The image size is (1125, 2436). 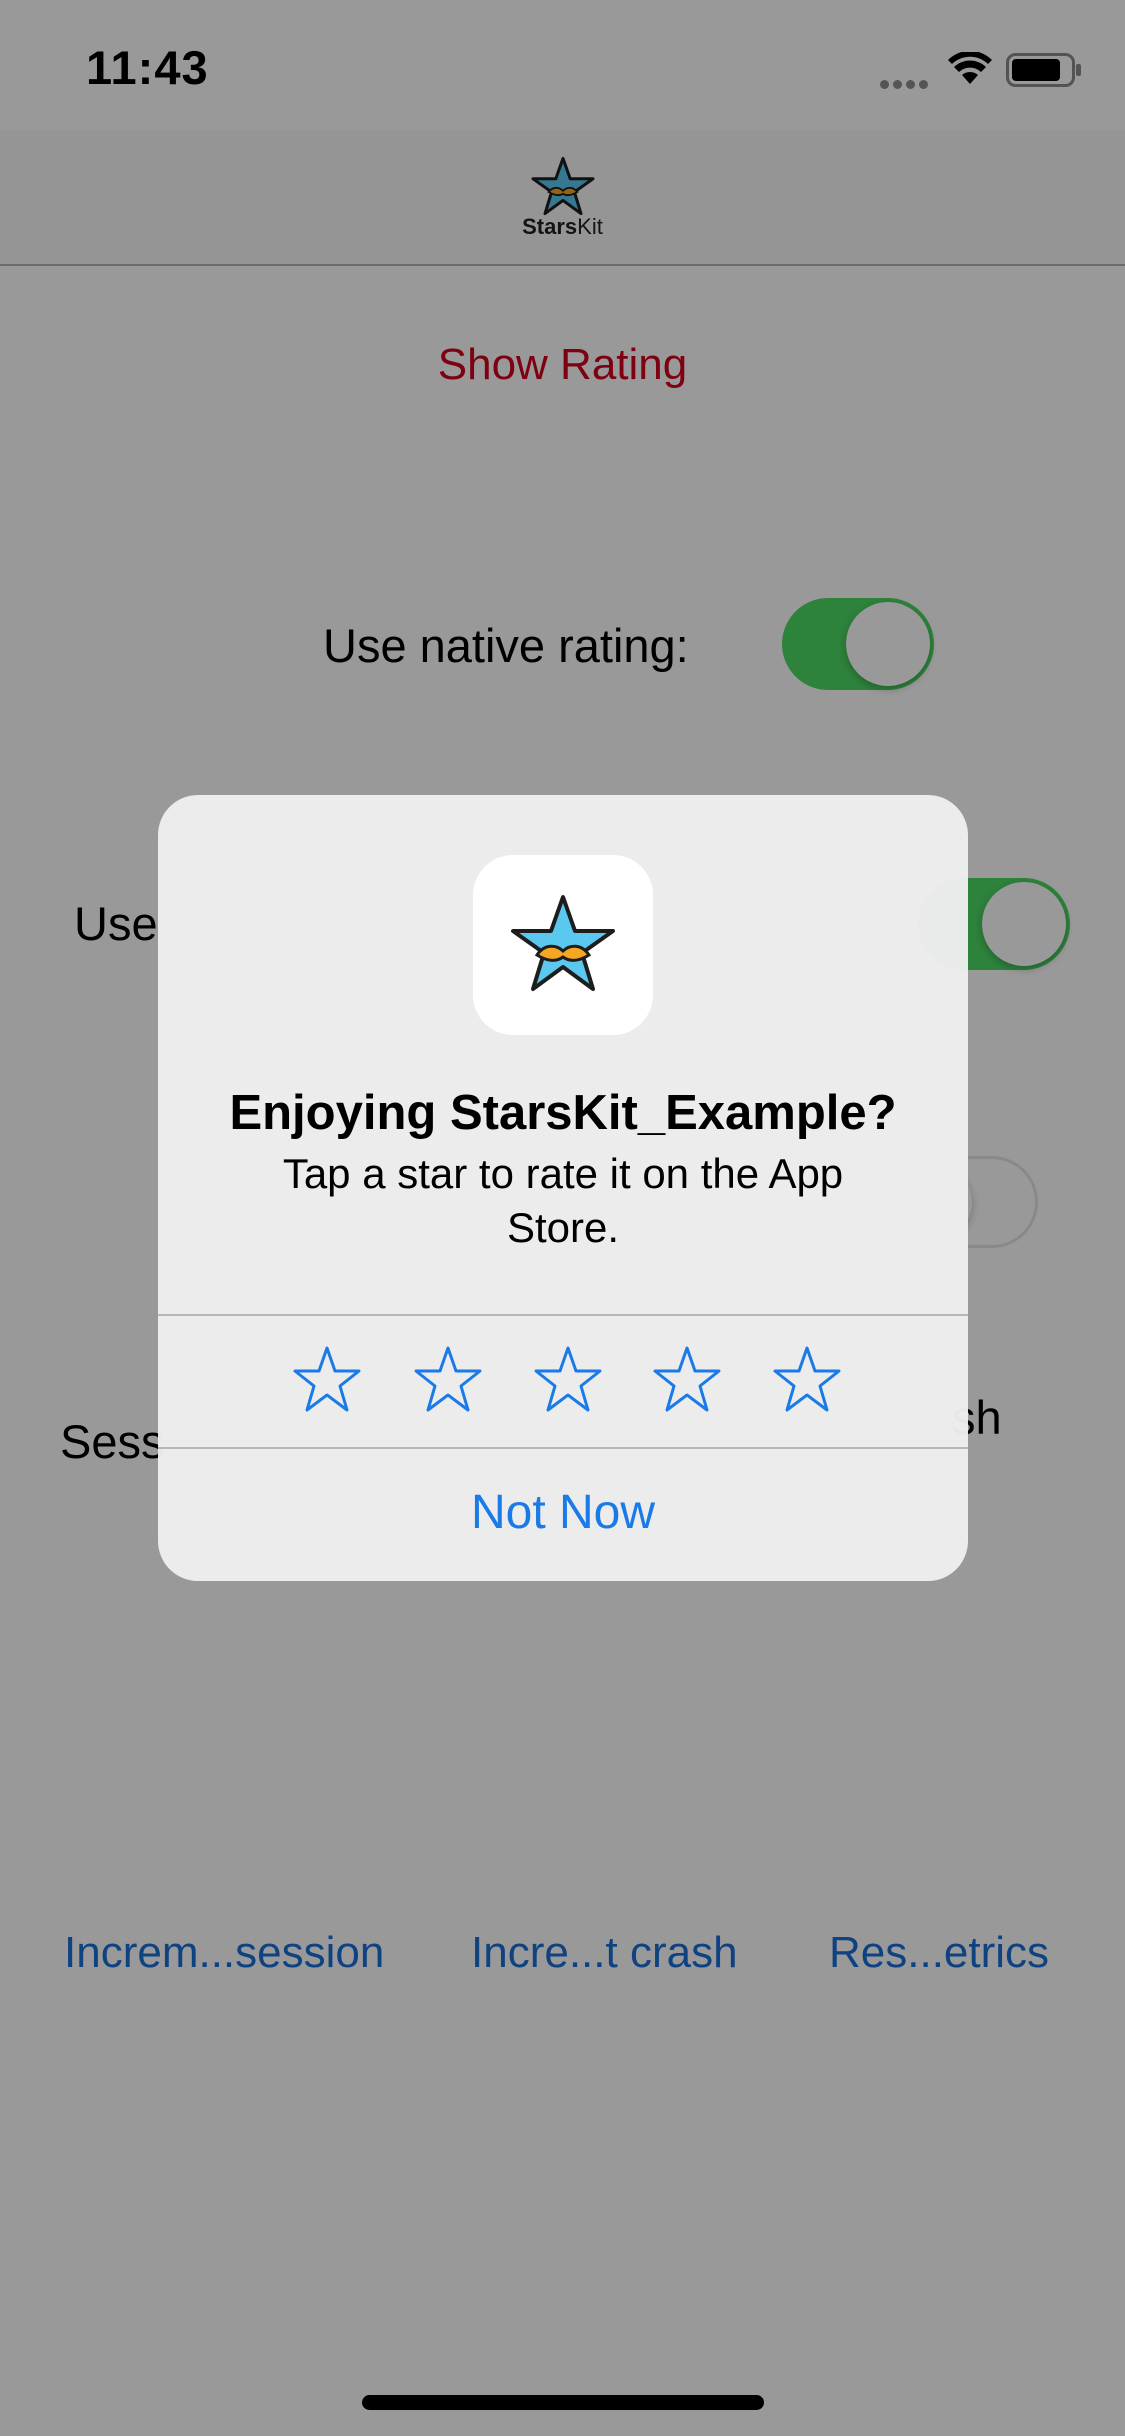 I want to click on star-4-icon, so click(x=687, y=1379).